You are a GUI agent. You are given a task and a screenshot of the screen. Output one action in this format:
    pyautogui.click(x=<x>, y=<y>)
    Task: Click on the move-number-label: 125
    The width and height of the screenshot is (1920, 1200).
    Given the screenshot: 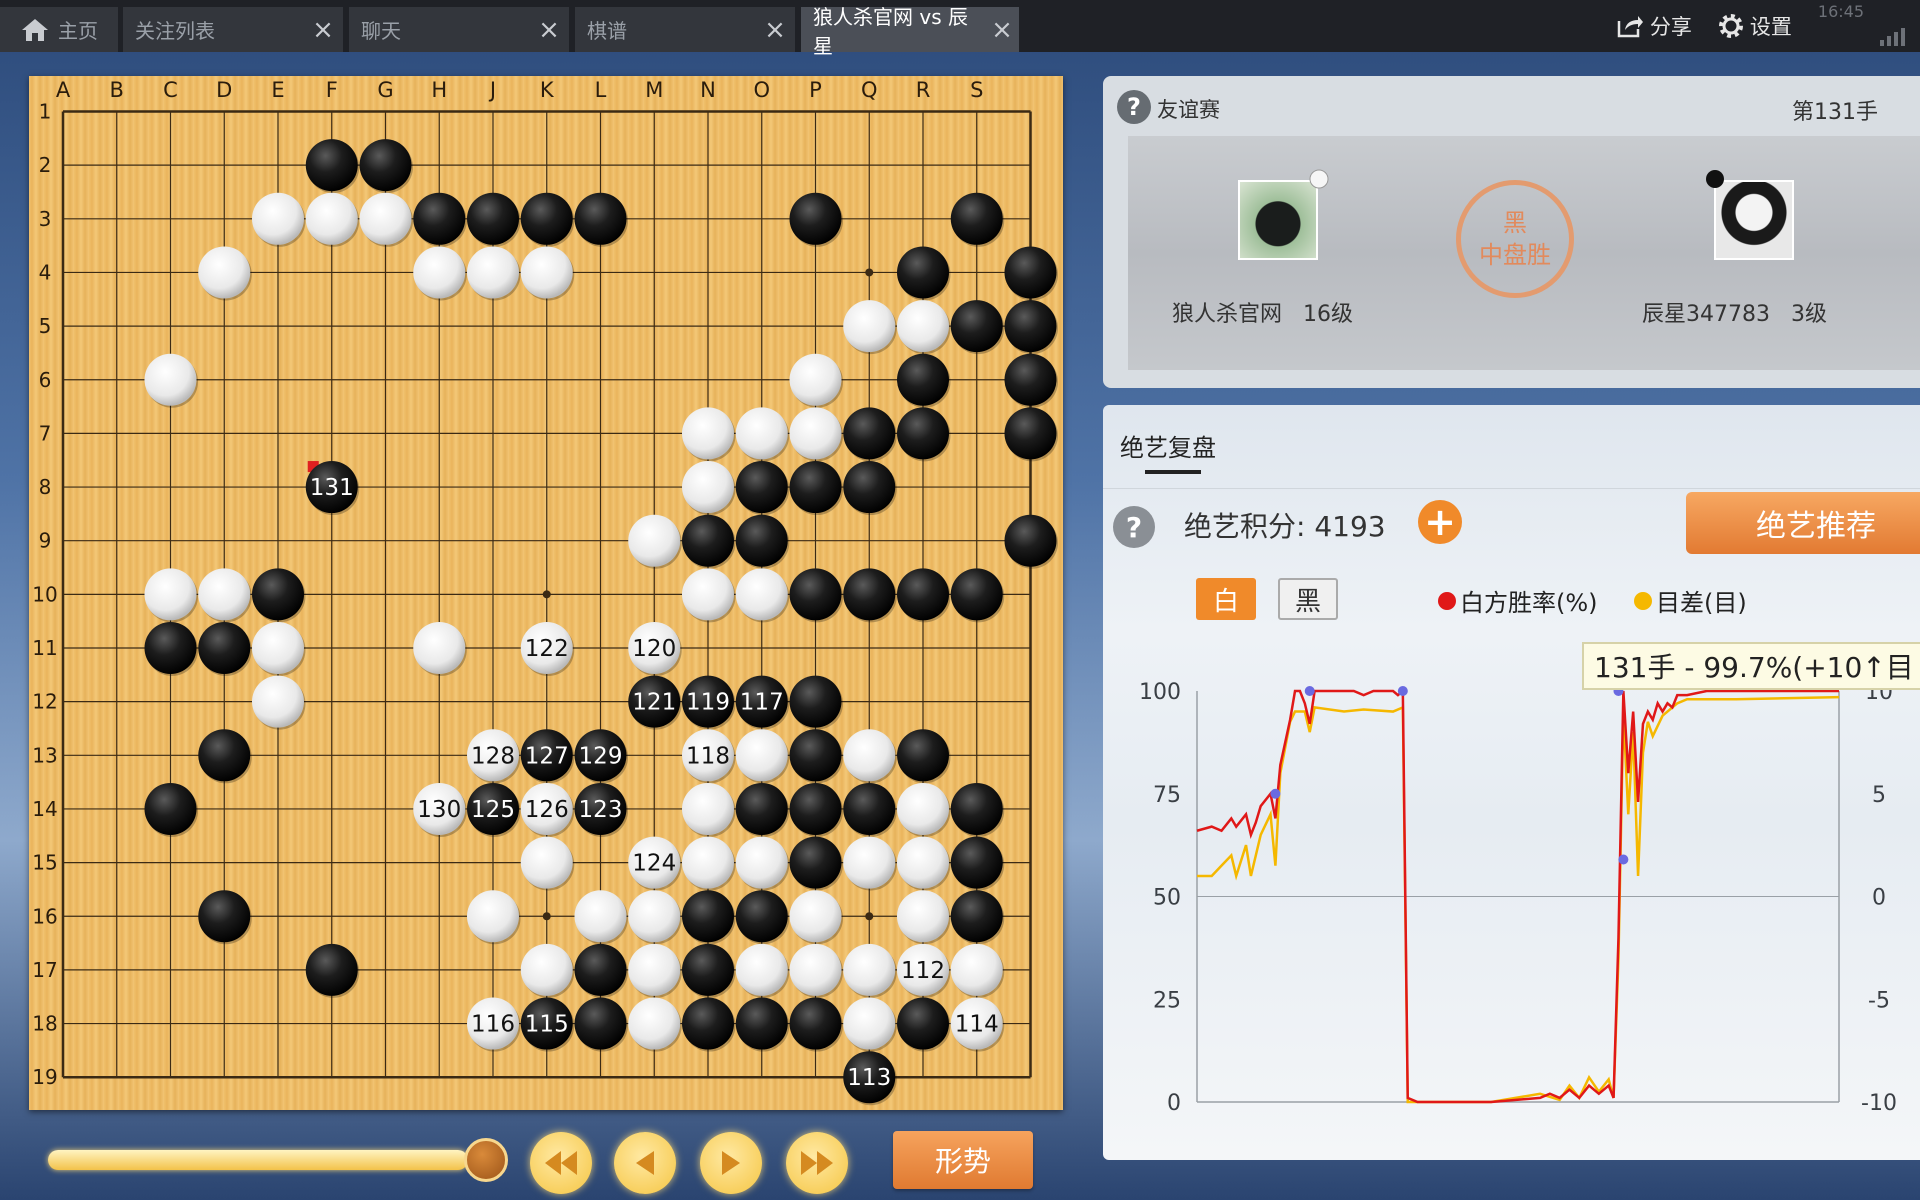 What is the action you would take?
    pyautogui.click(x=493, y=810)
    